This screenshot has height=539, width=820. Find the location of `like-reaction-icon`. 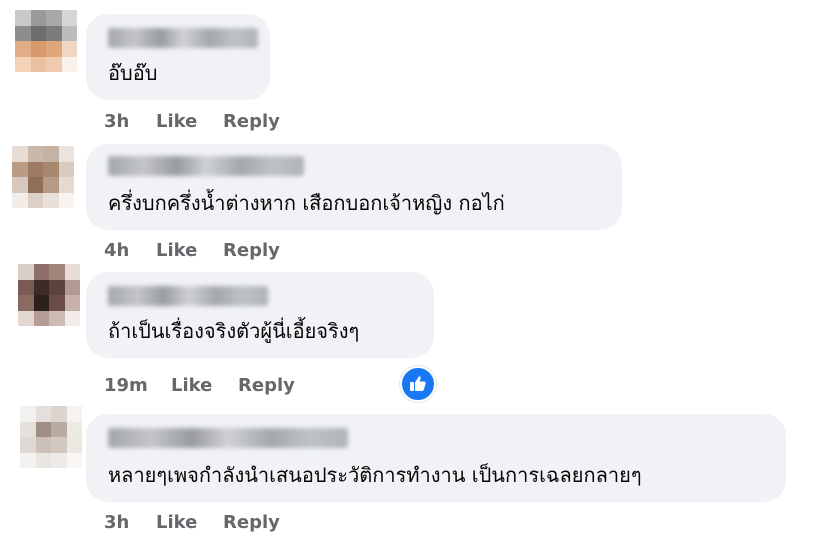

like-reaction-icon is located at coordinates (418, 384).